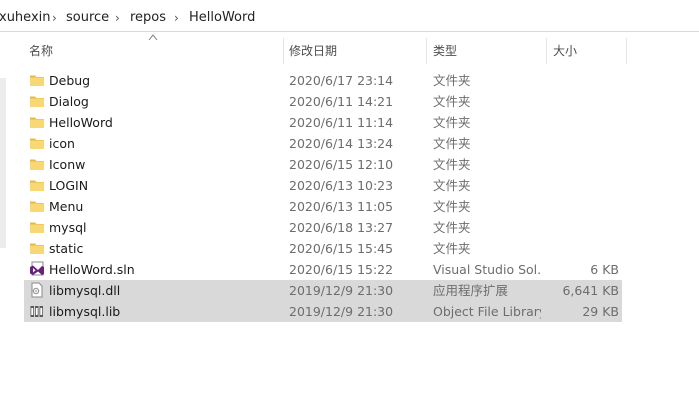  What do you see at coordinates (69, 101) in the screenshot?
I see `file-name: Dialog` at bounding box center [69, 101].